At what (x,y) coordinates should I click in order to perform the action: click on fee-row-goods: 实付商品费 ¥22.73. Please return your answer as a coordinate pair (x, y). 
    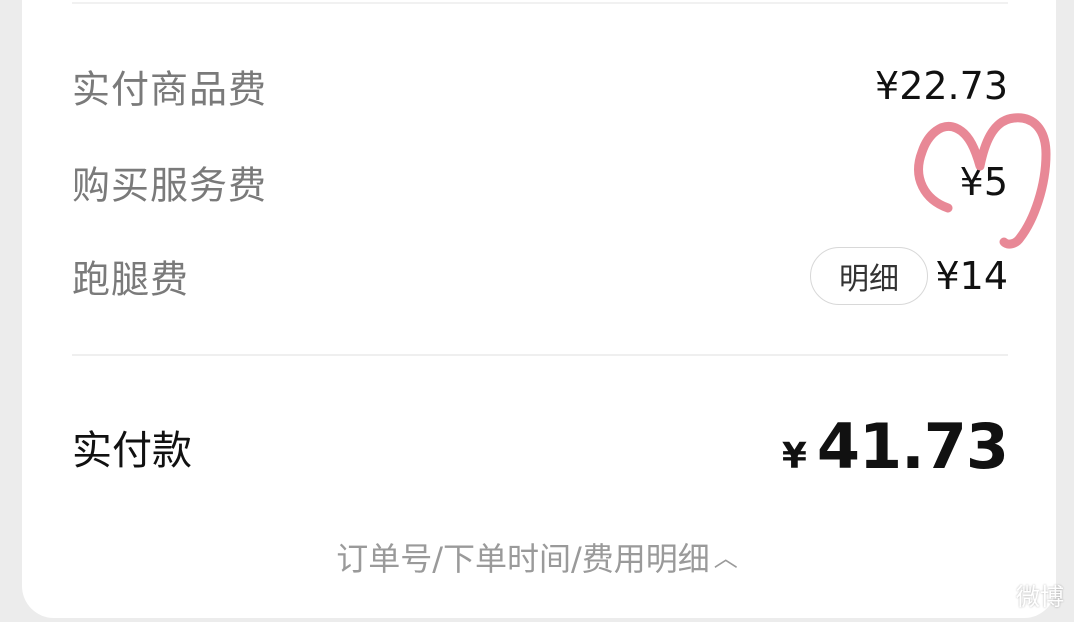
    Looking at the image, I should click on (540, 86).